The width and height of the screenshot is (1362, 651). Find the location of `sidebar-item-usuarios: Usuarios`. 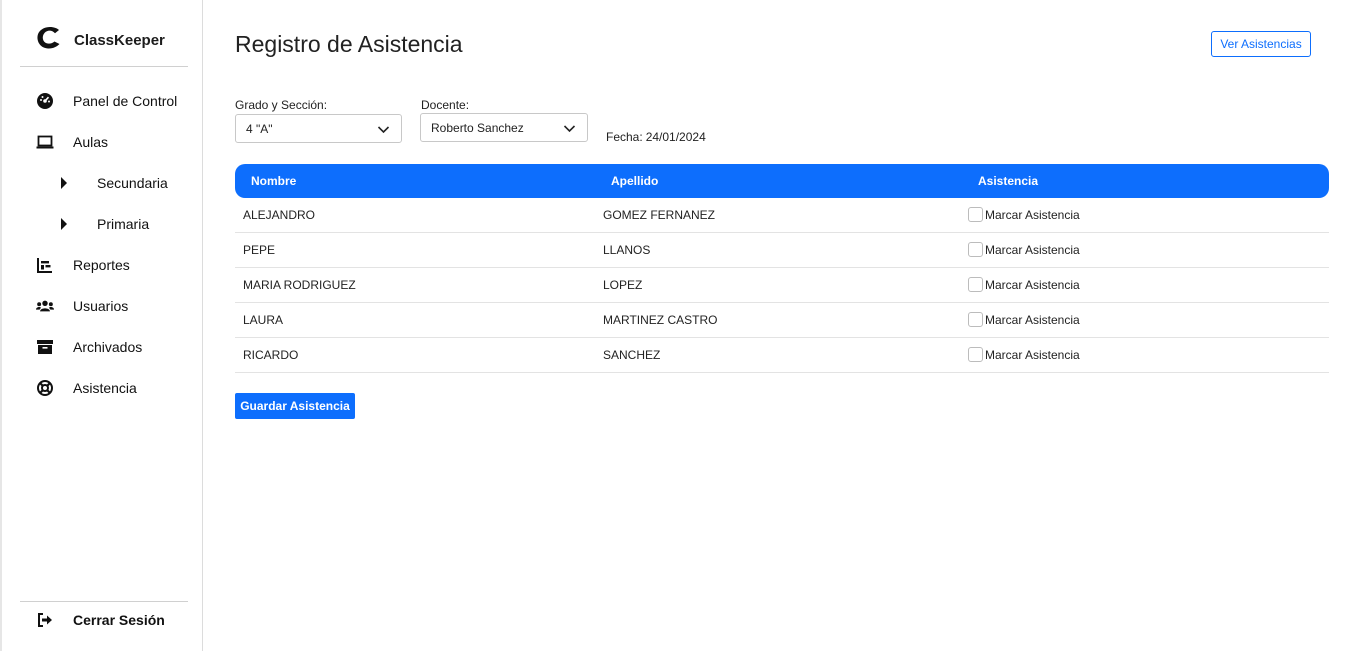

sidebar-item-usuarios: Usuarios is located at coordinates (81, 306).